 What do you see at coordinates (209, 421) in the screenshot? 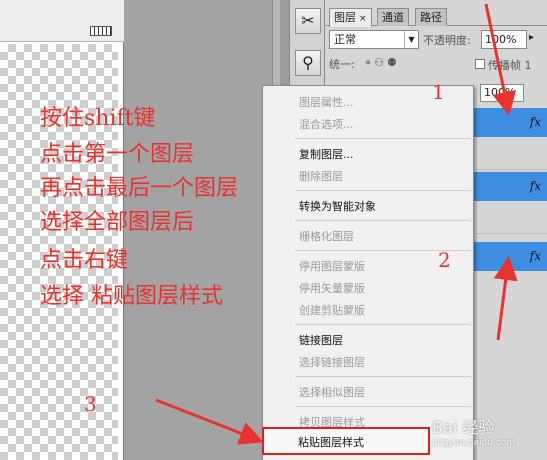
I see `arrow-to-paste-style` at bounding box center [209, 421].